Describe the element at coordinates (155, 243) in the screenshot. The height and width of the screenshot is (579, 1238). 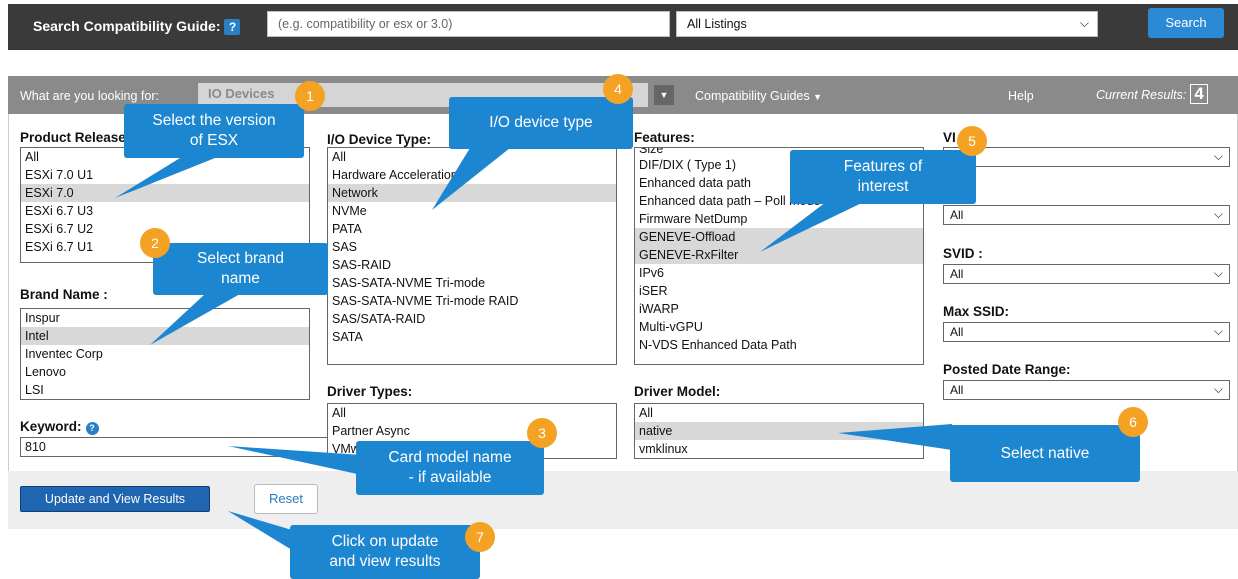
I see `step-badge-2: 2` at that location.